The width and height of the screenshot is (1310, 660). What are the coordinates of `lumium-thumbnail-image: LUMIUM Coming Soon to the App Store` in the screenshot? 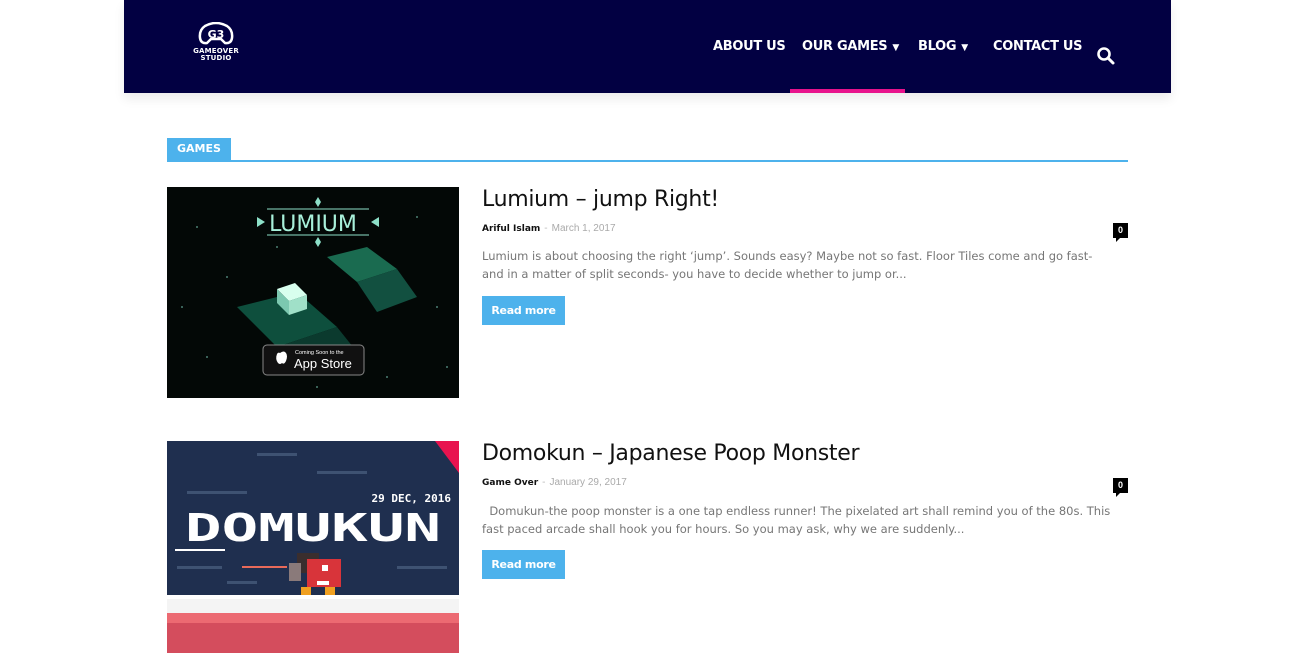 It's located at (313, 292).